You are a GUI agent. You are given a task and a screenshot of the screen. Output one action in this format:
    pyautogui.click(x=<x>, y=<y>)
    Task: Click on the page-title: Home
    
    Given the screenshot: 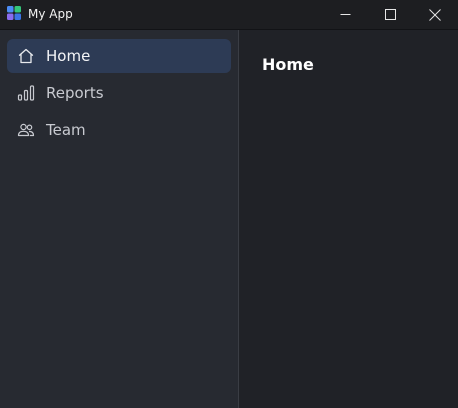 What is the action you would take?
    pyautogui.click(x=288, y=64)
    